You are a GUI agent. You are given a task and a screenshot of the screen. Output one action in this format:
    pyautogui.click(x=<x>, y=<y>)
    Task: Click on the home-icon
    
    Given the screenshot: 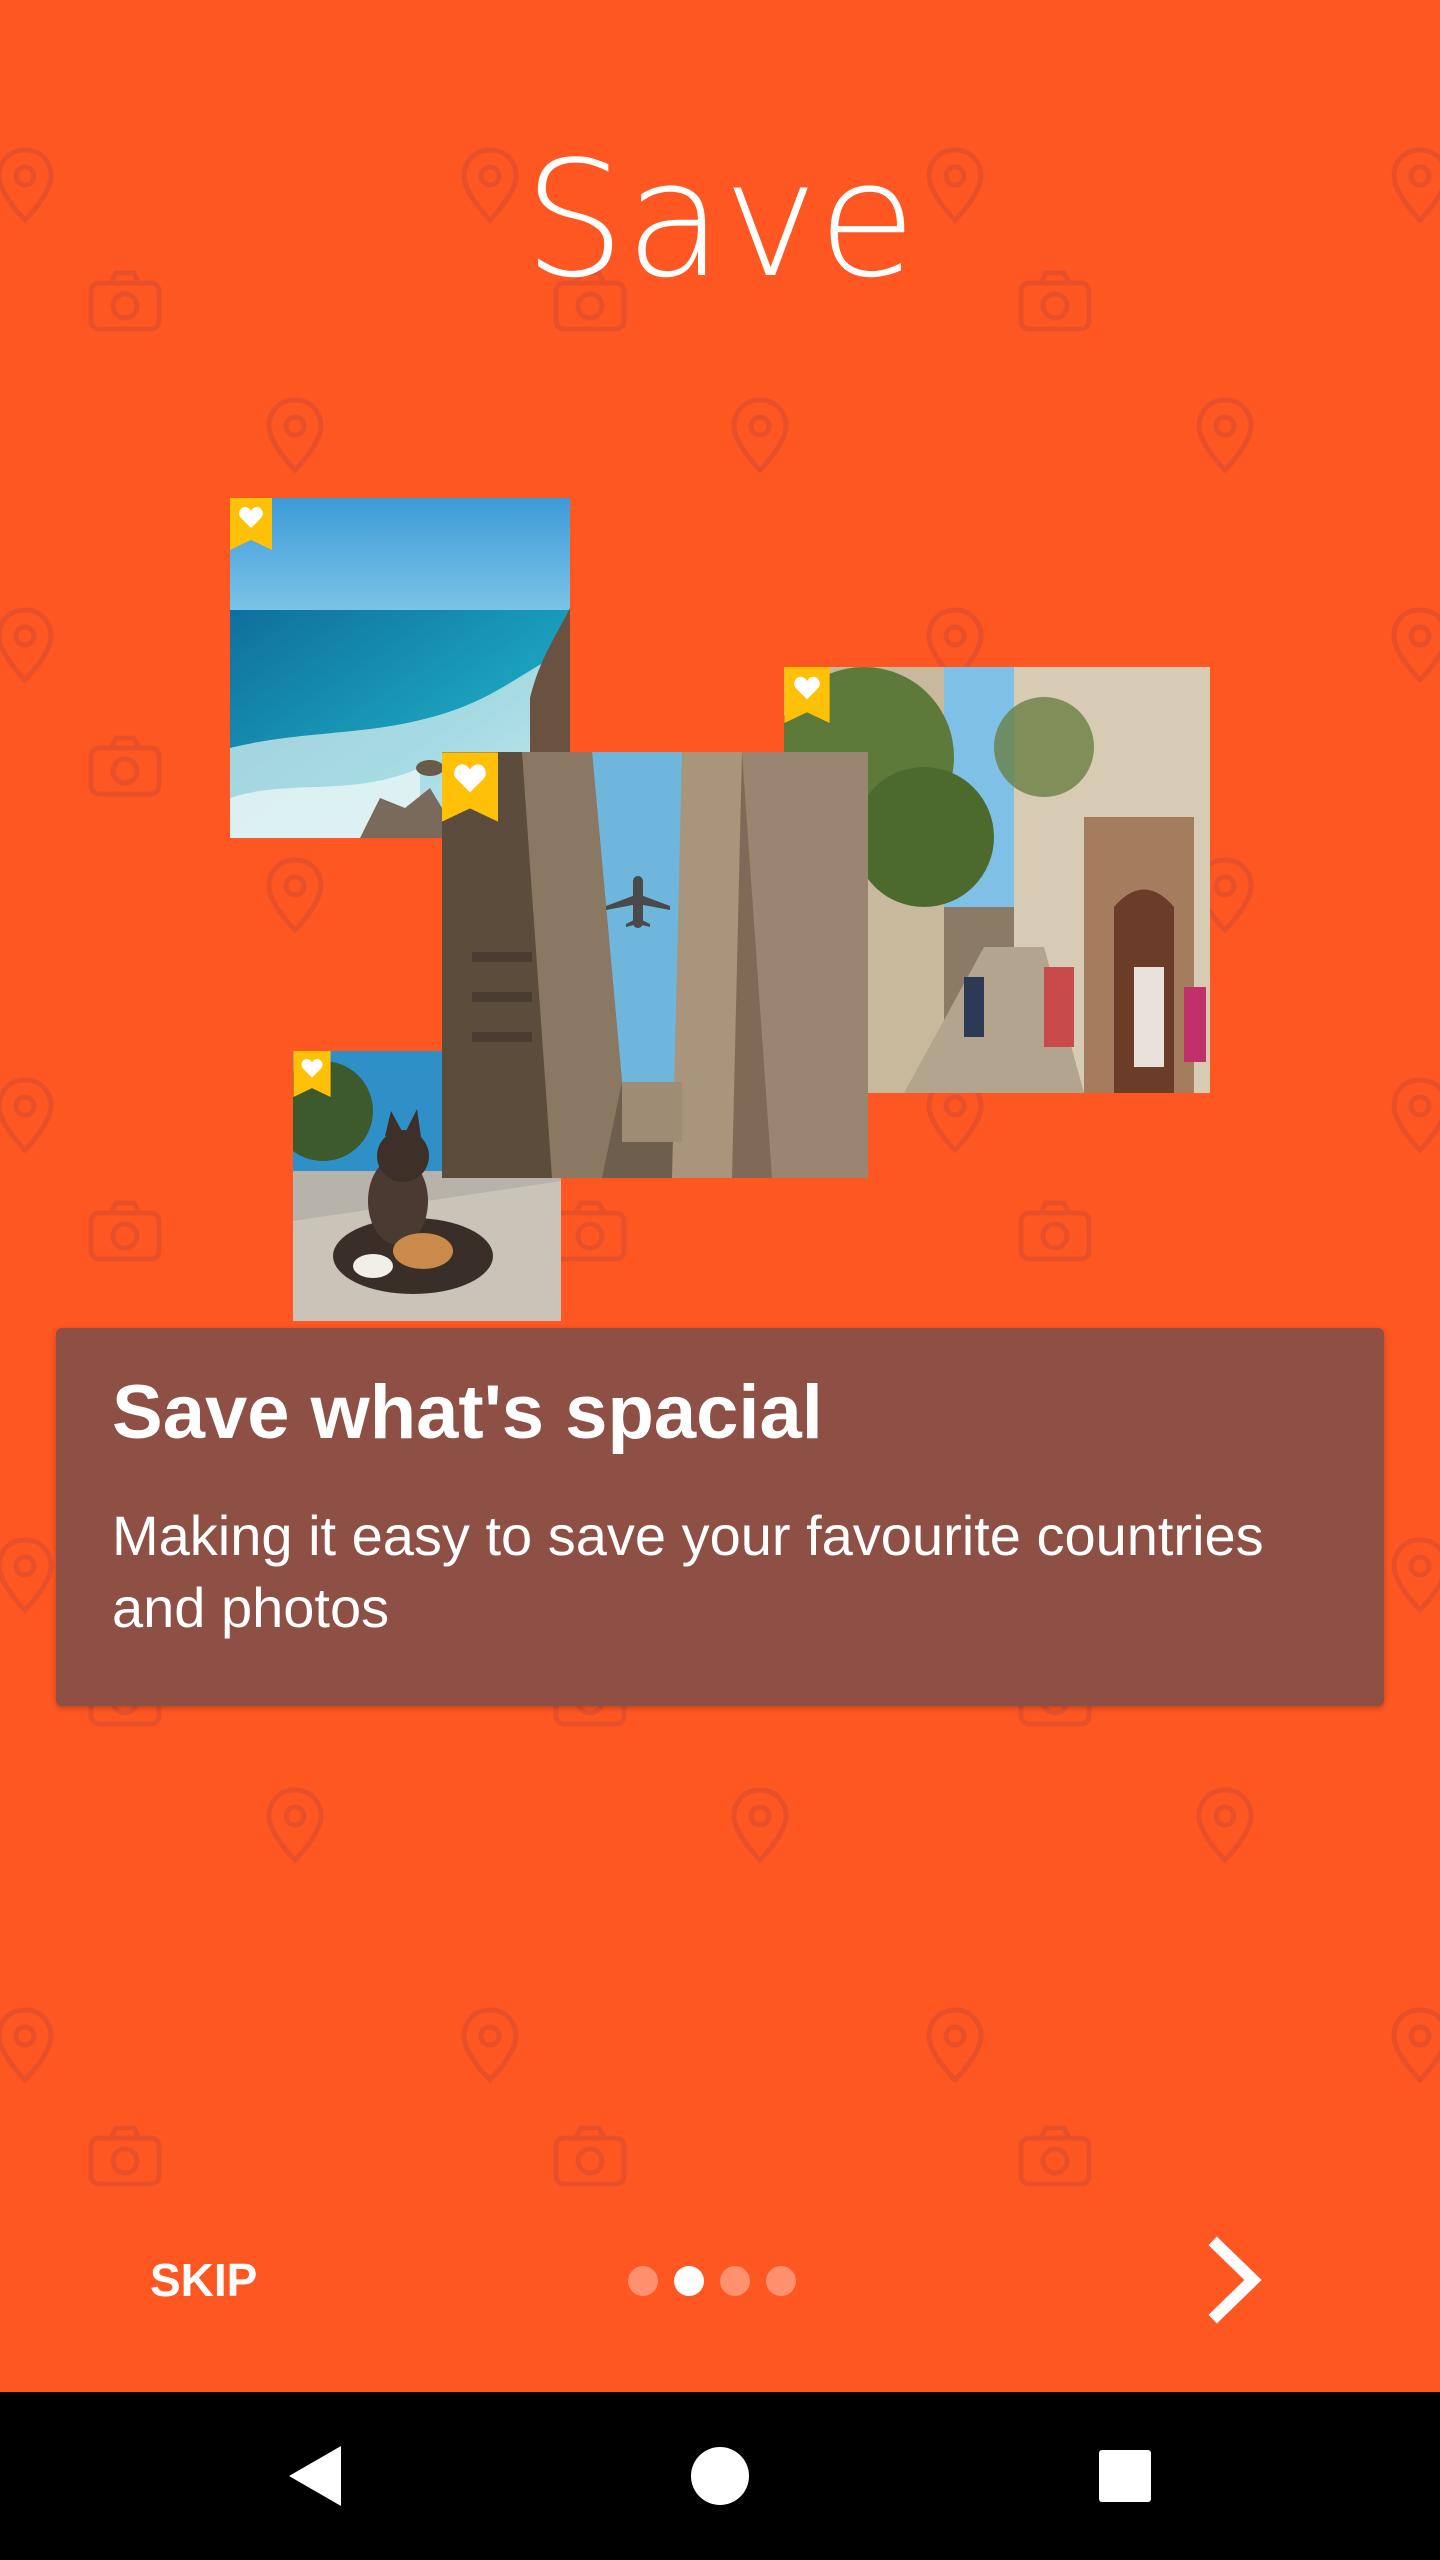 What is the action you would take?
    pyautogui.click(x=720, y=2476)
    